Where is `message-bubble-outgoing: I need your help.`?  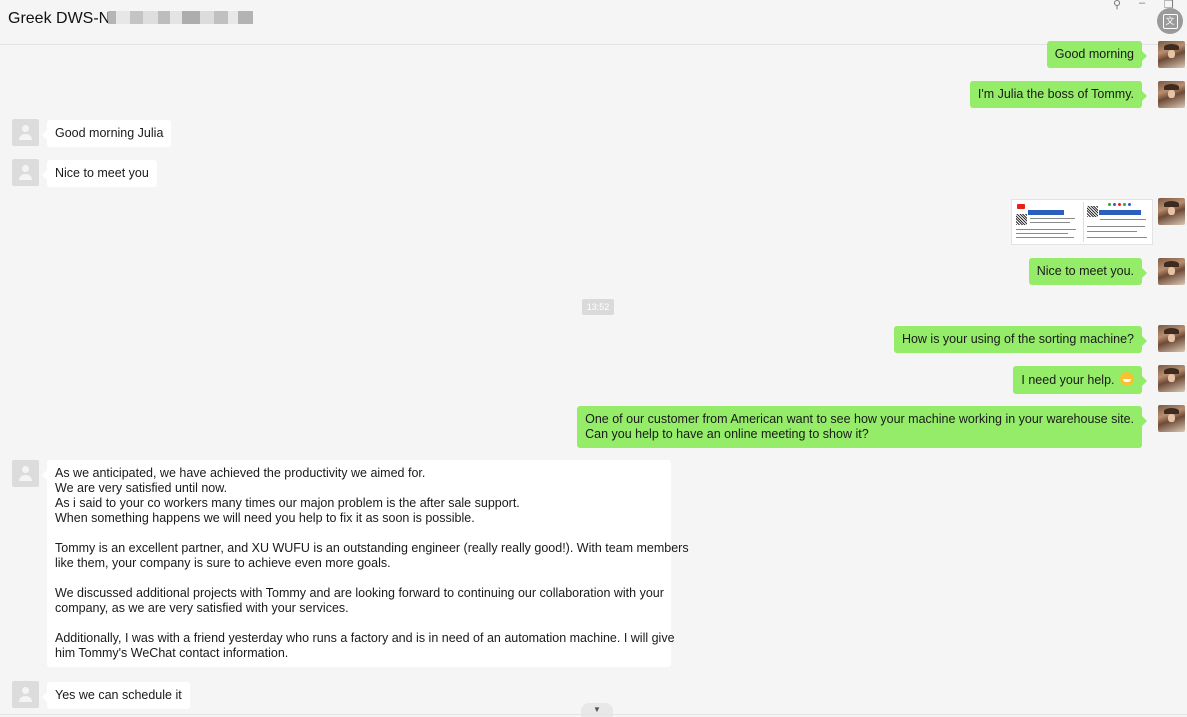
message-bubble-outgoing: I need your help. is located at coordinates (1080, 380).